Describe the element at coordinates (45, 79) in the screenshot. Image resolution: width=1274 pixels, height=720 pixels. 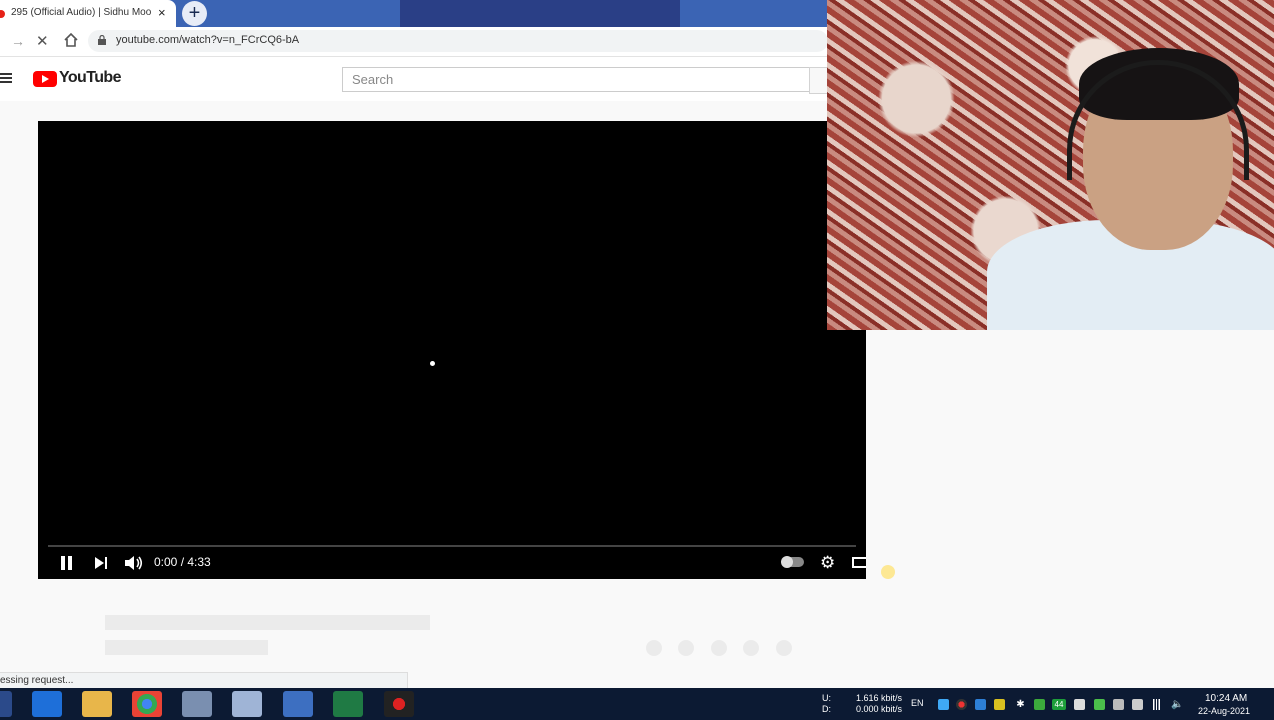
I see `youtube-logo-icon` at that location.